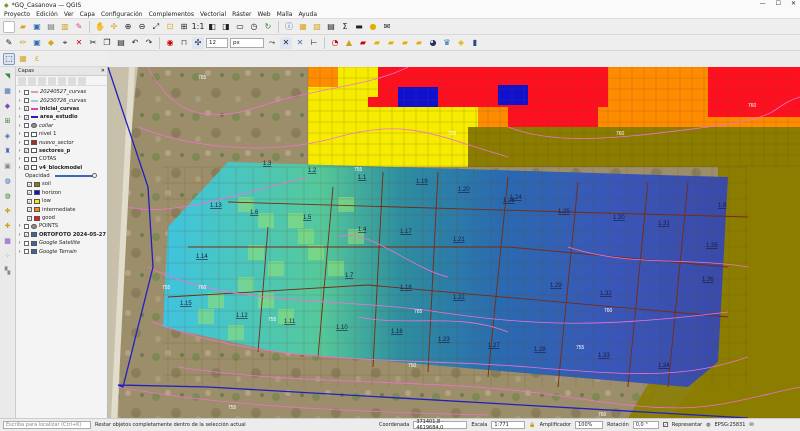 The image size is (800, 431). I want to click on intersection-icon: ✕, so click(300, 43).